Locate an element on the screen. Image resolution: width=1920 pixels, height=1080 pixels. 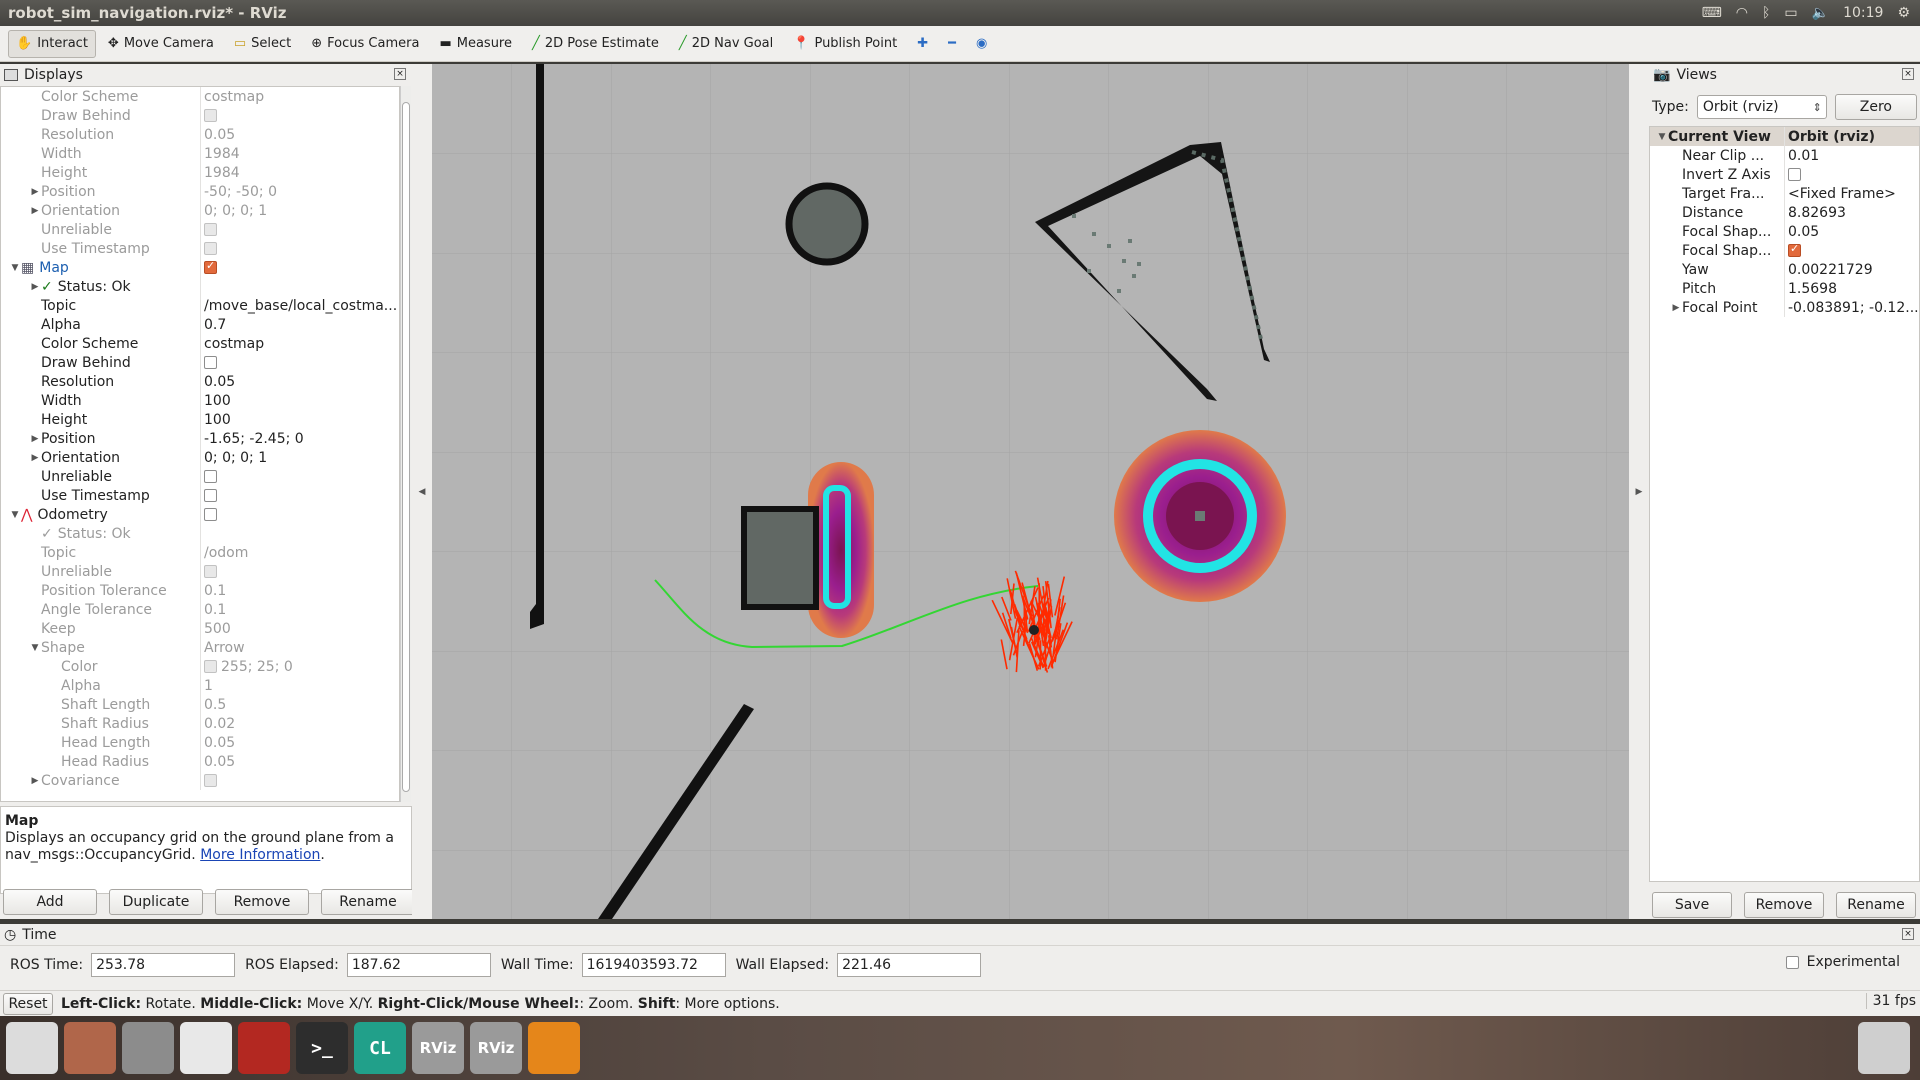
tool-focus-camera: ⊕ Focus Camera is located at coordinates (365, 44).